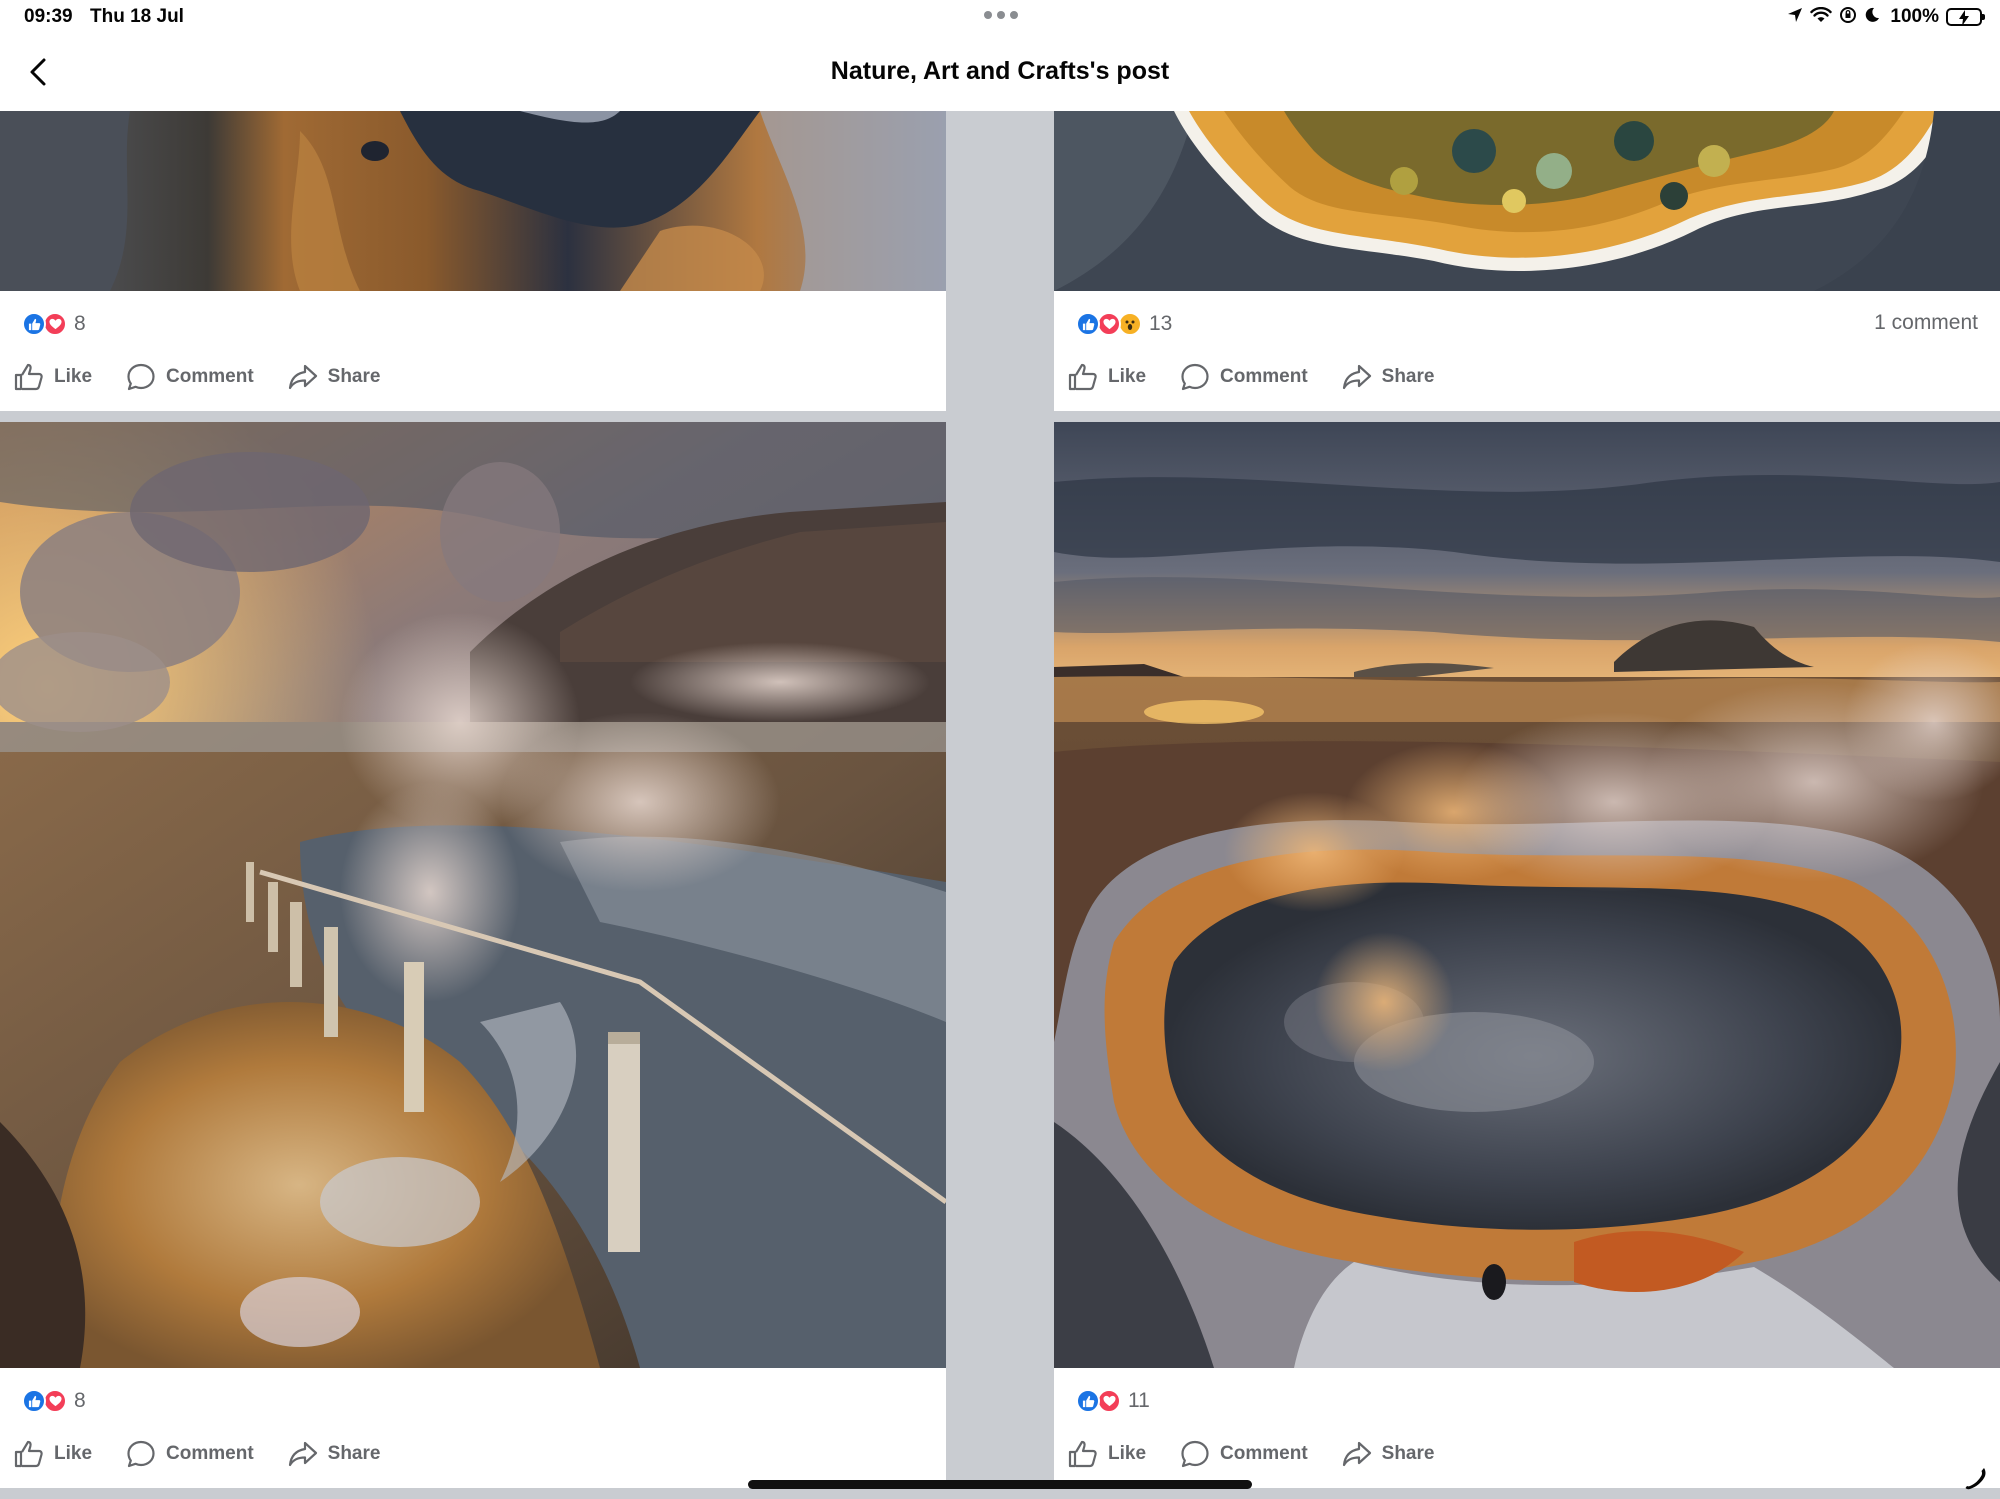  I want to click on reaction-count: 11, so click(1139, 1400).